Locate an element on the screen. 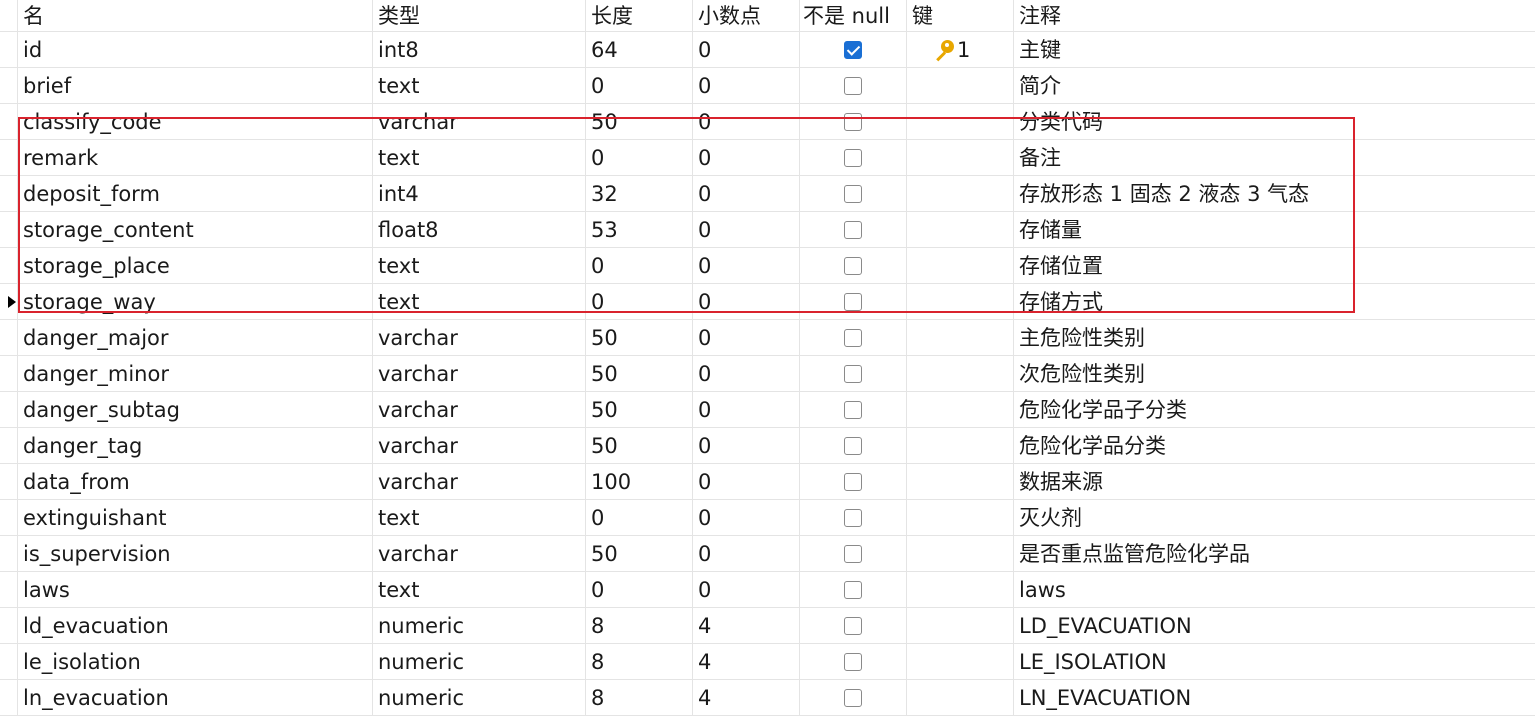 Image resolution: width=1535 pixels, height=717 pixels. field-name-cell: le_isolation is located at coordinates (195, 661).